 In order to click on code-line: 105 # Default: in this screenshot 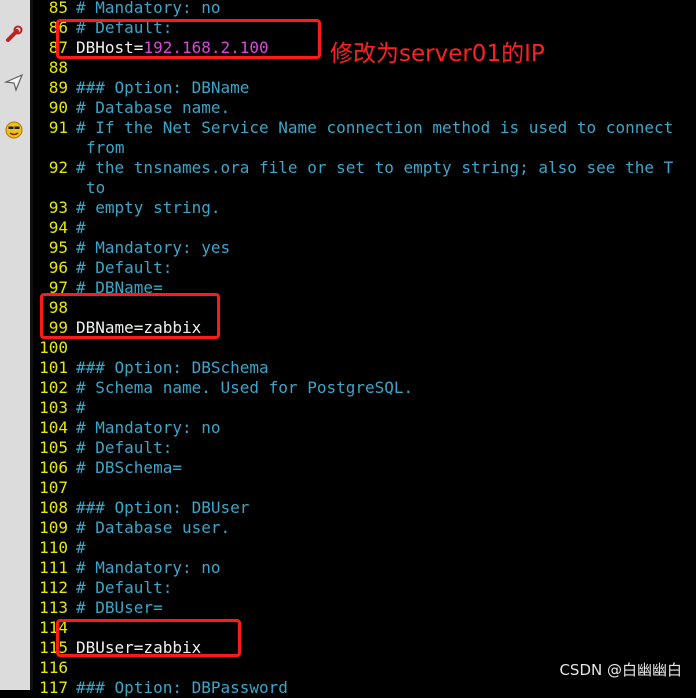, I will do `click(103, 448)`.